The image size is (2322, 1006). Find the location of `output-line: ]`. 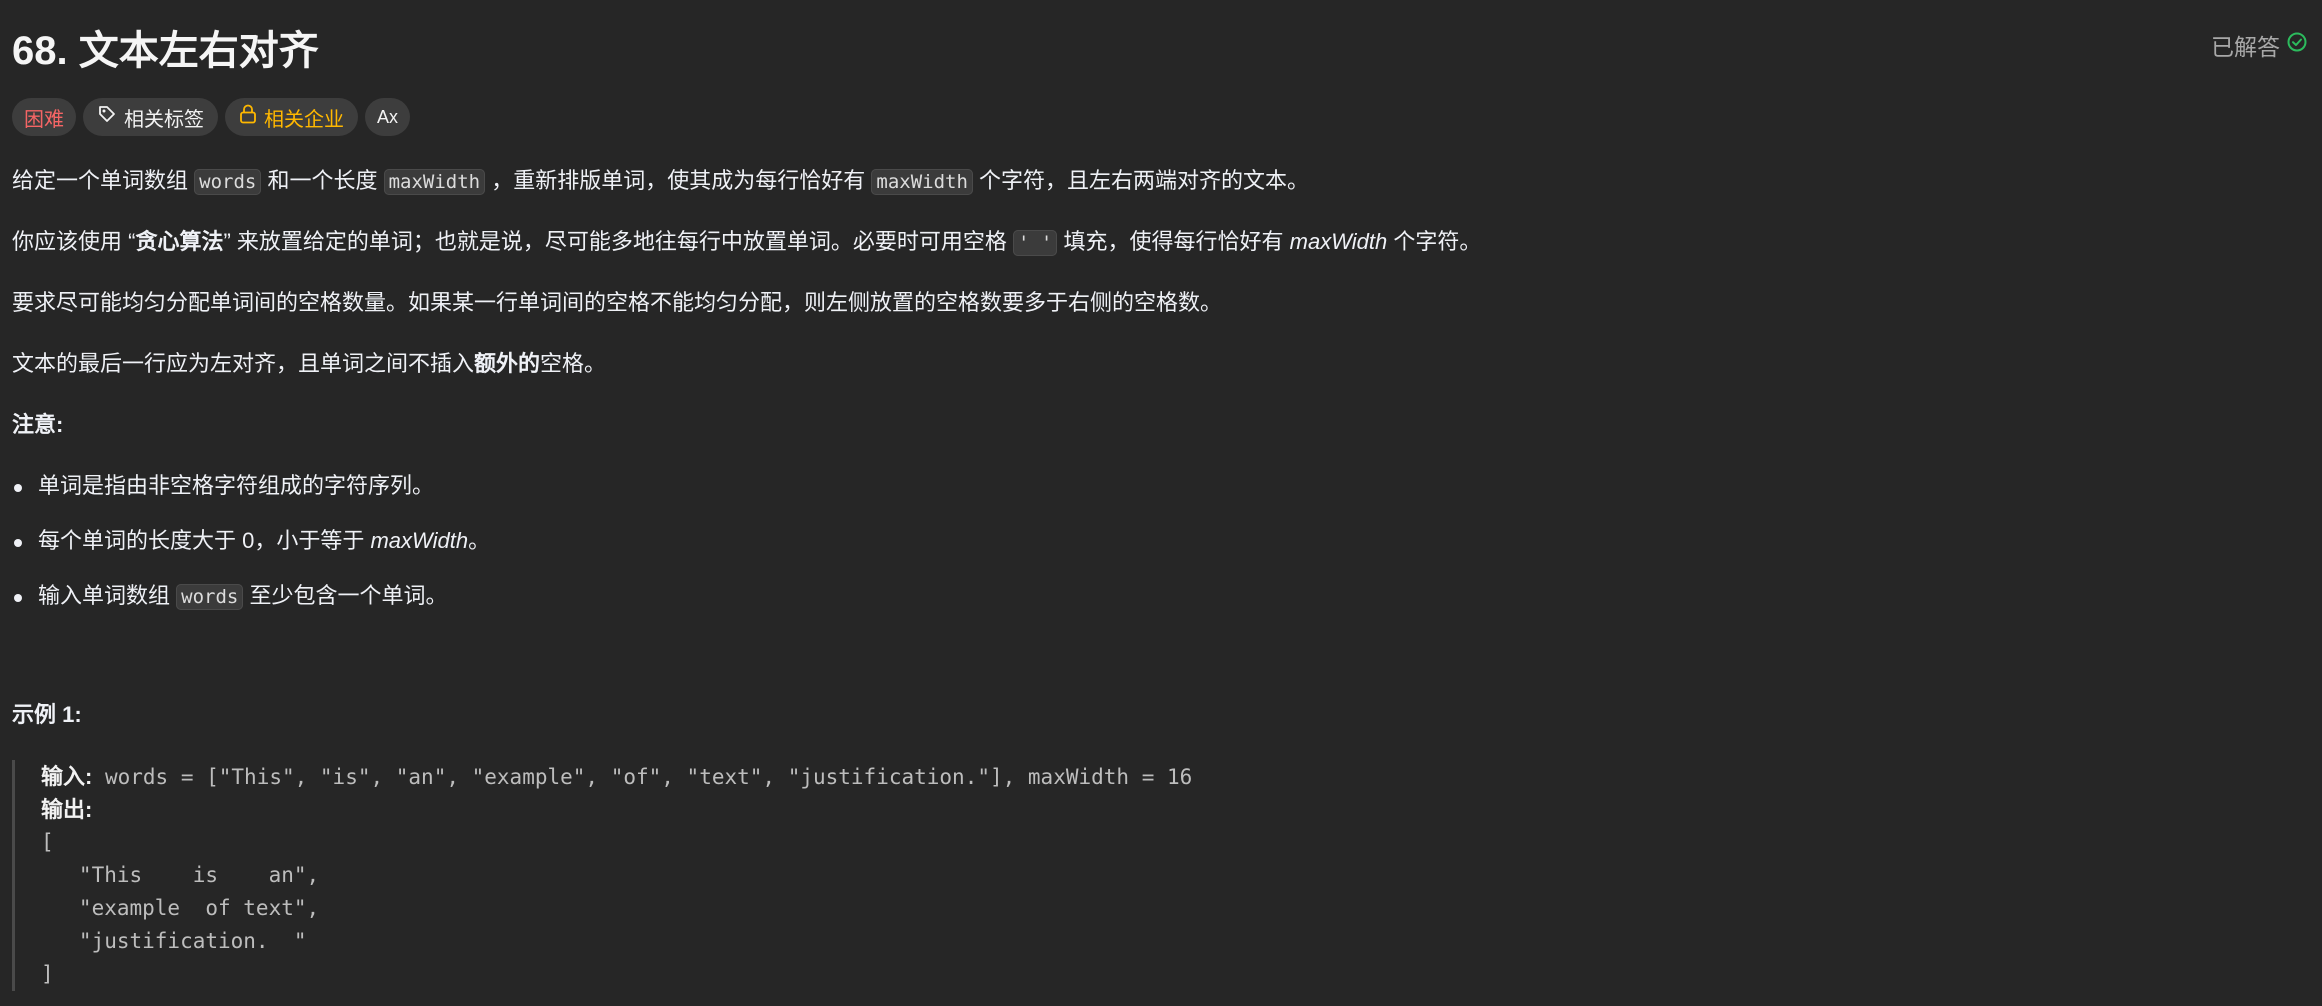

output-line: ] is located at coordinates (47, 974).